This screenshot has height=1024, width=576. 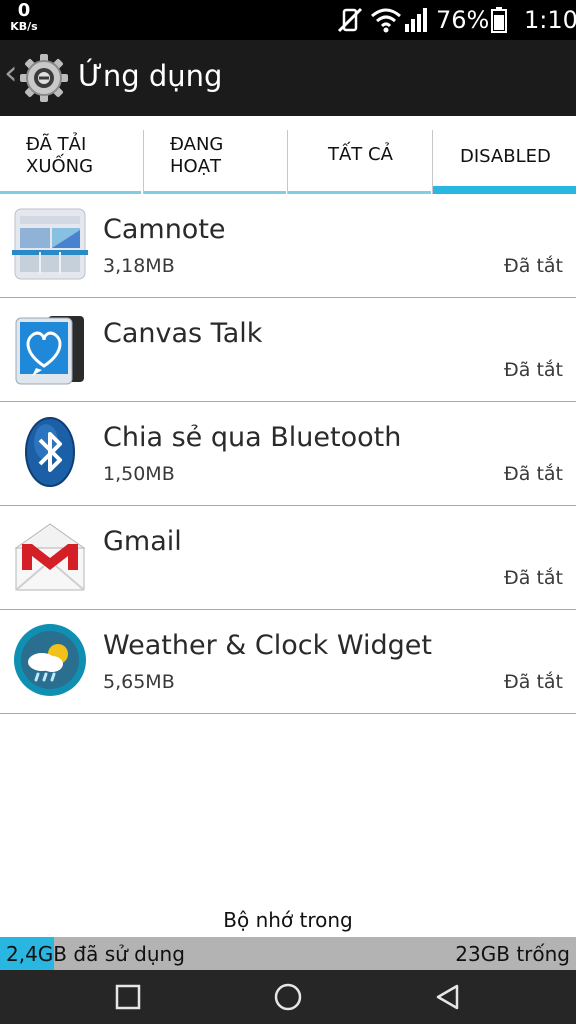 I want to click on app-size: 3,18MB, so click(x=139, y=266).